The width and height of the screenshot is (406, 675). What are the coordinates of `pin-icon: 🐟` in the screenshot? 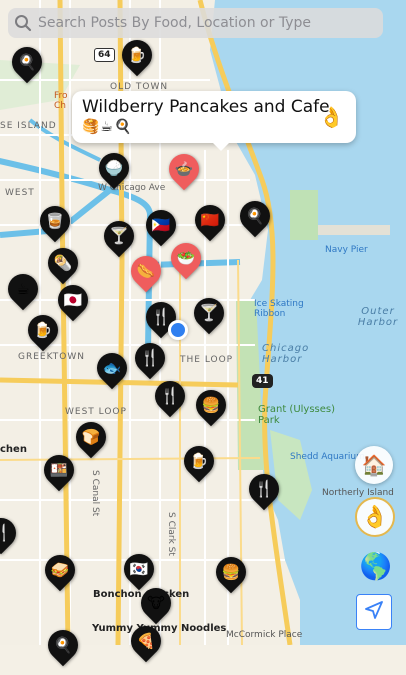 It's located at (112, 367).